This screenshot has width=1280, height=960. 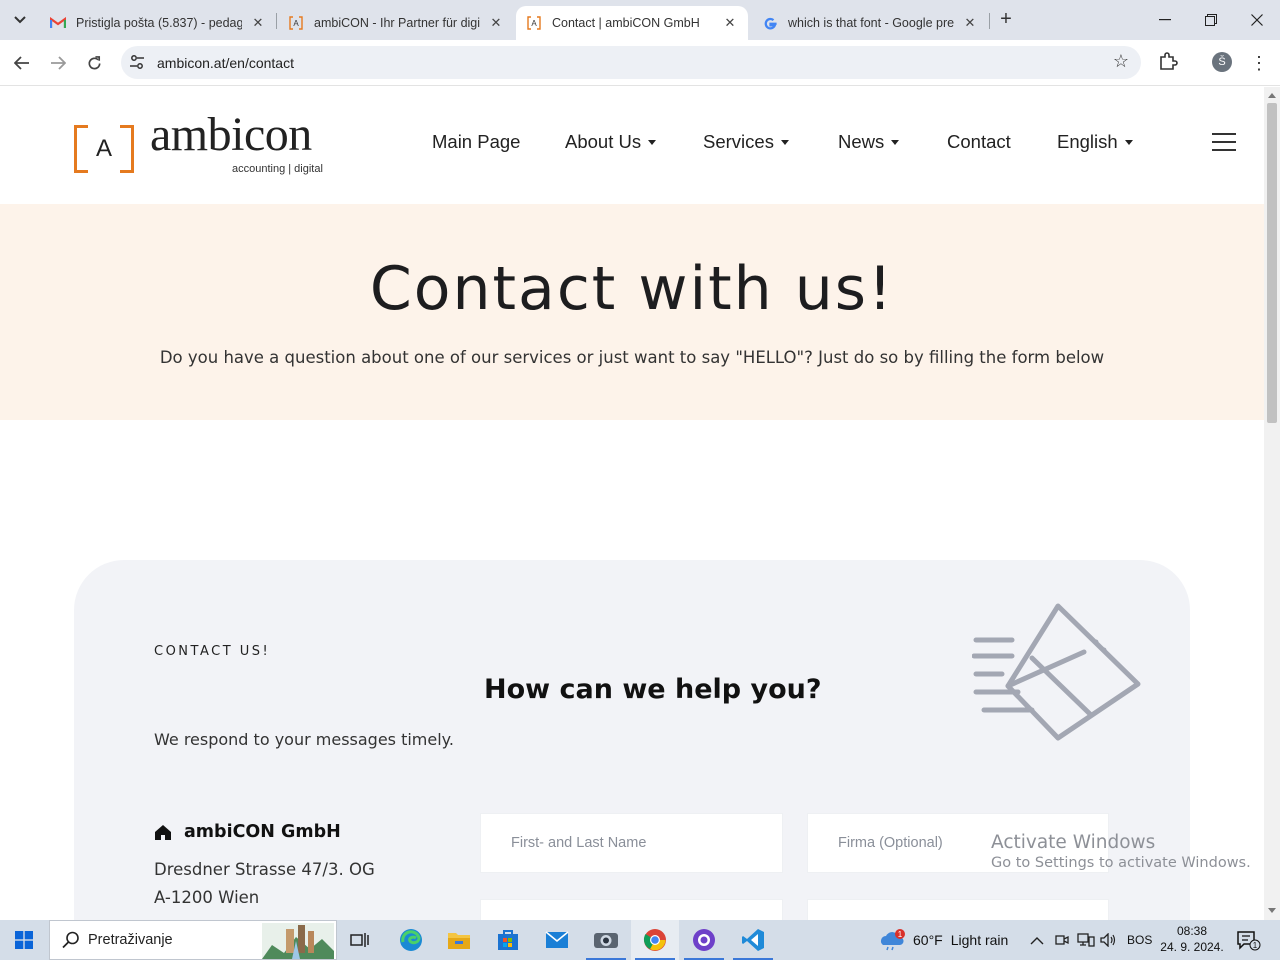 I want to click on logo-bracket-letter: A, so click(x=103, y=148).